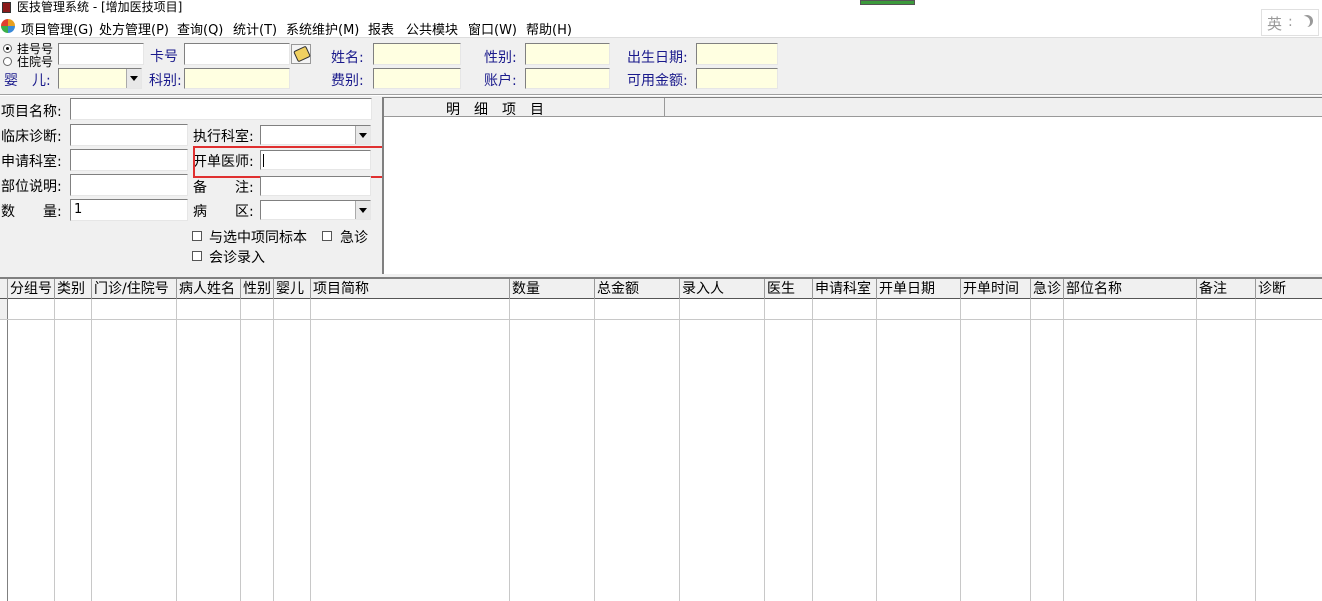 Image resolution: width=1322 pixels, height=601 pixels. I want to click on quantity-input: 1, so click(129, 210).